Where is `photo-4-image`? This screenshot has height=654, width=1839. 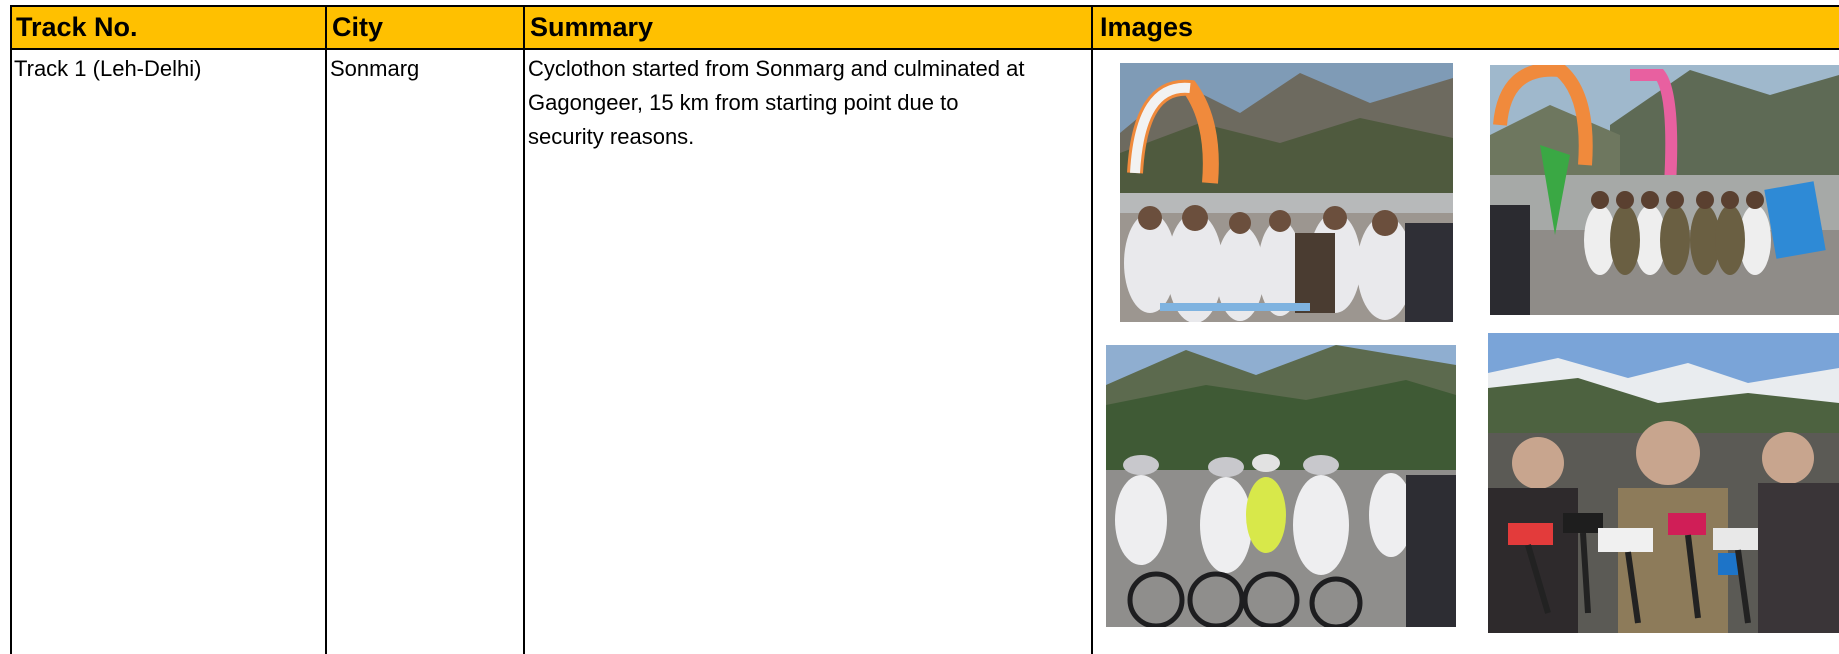
photo-4-image is located at coordinates (1663, 483).